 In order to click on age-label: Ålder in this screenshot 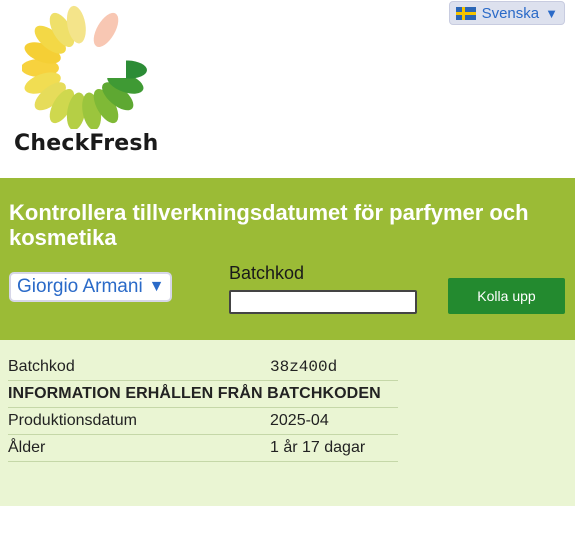, I will do `click(27, 447)`.